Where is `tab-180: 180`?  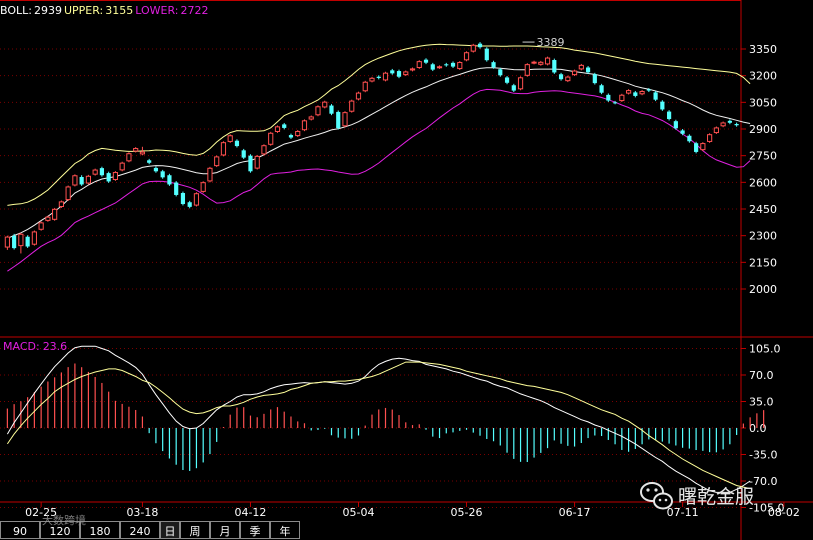 tab-180: 180 is located at coordinates (100, 530).